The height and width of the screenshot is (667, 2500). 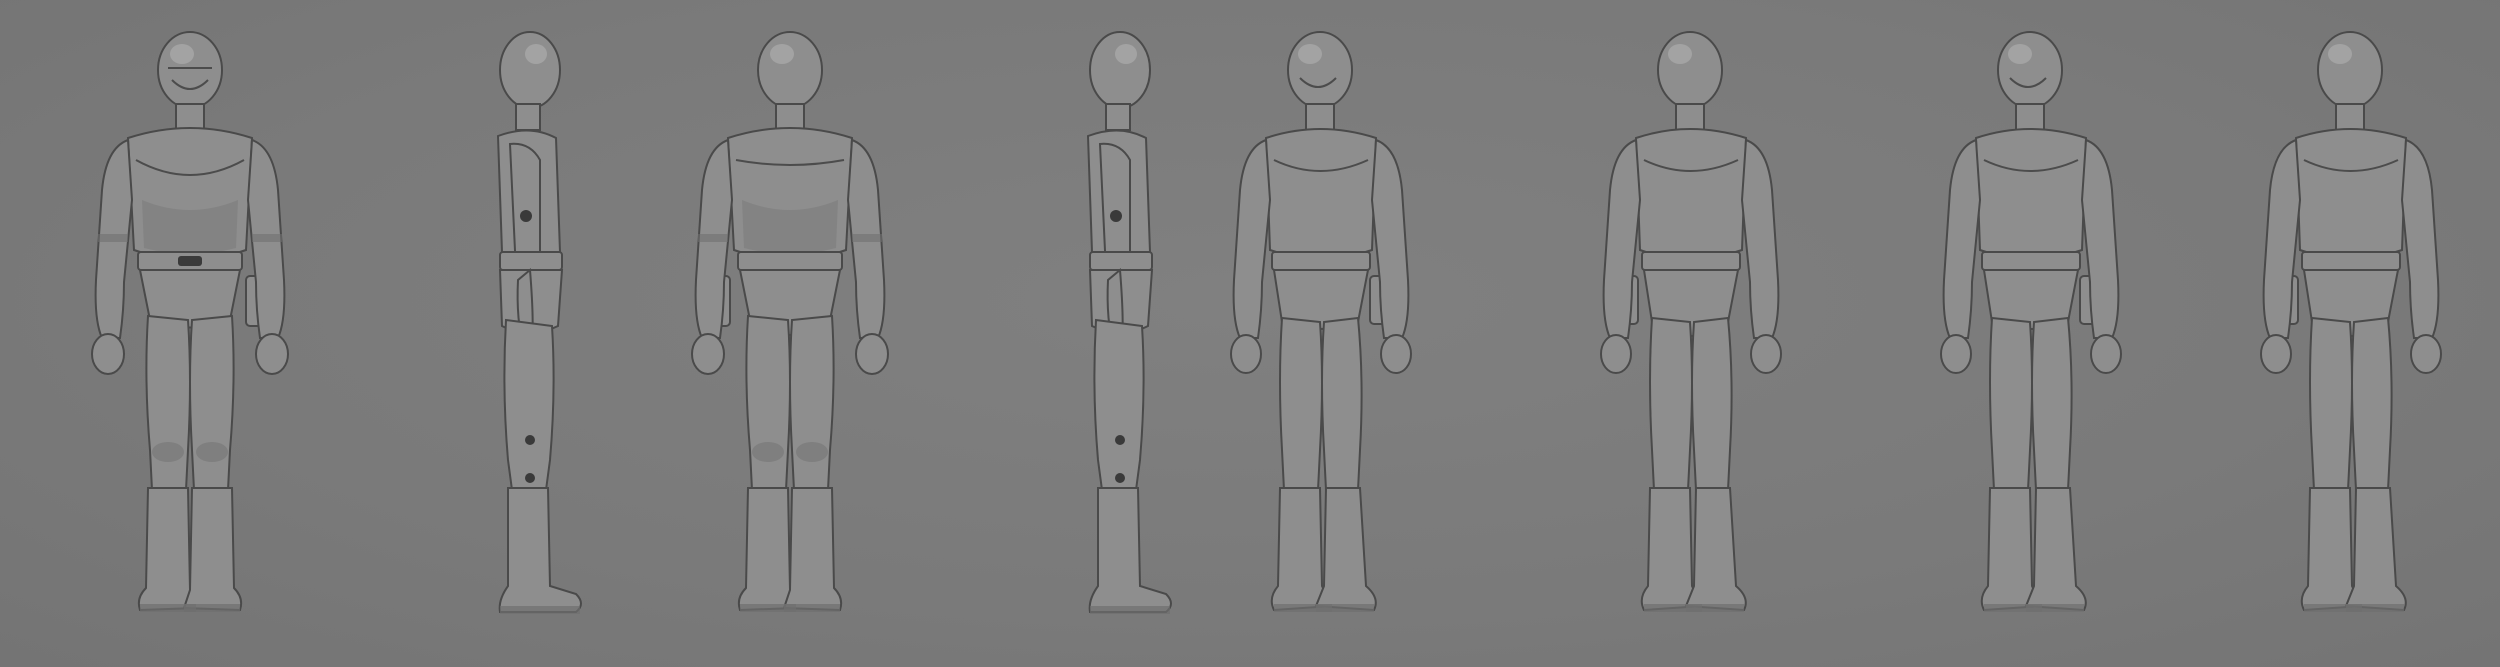 I want to click on figure-back-view, so click(x=790, y=325).